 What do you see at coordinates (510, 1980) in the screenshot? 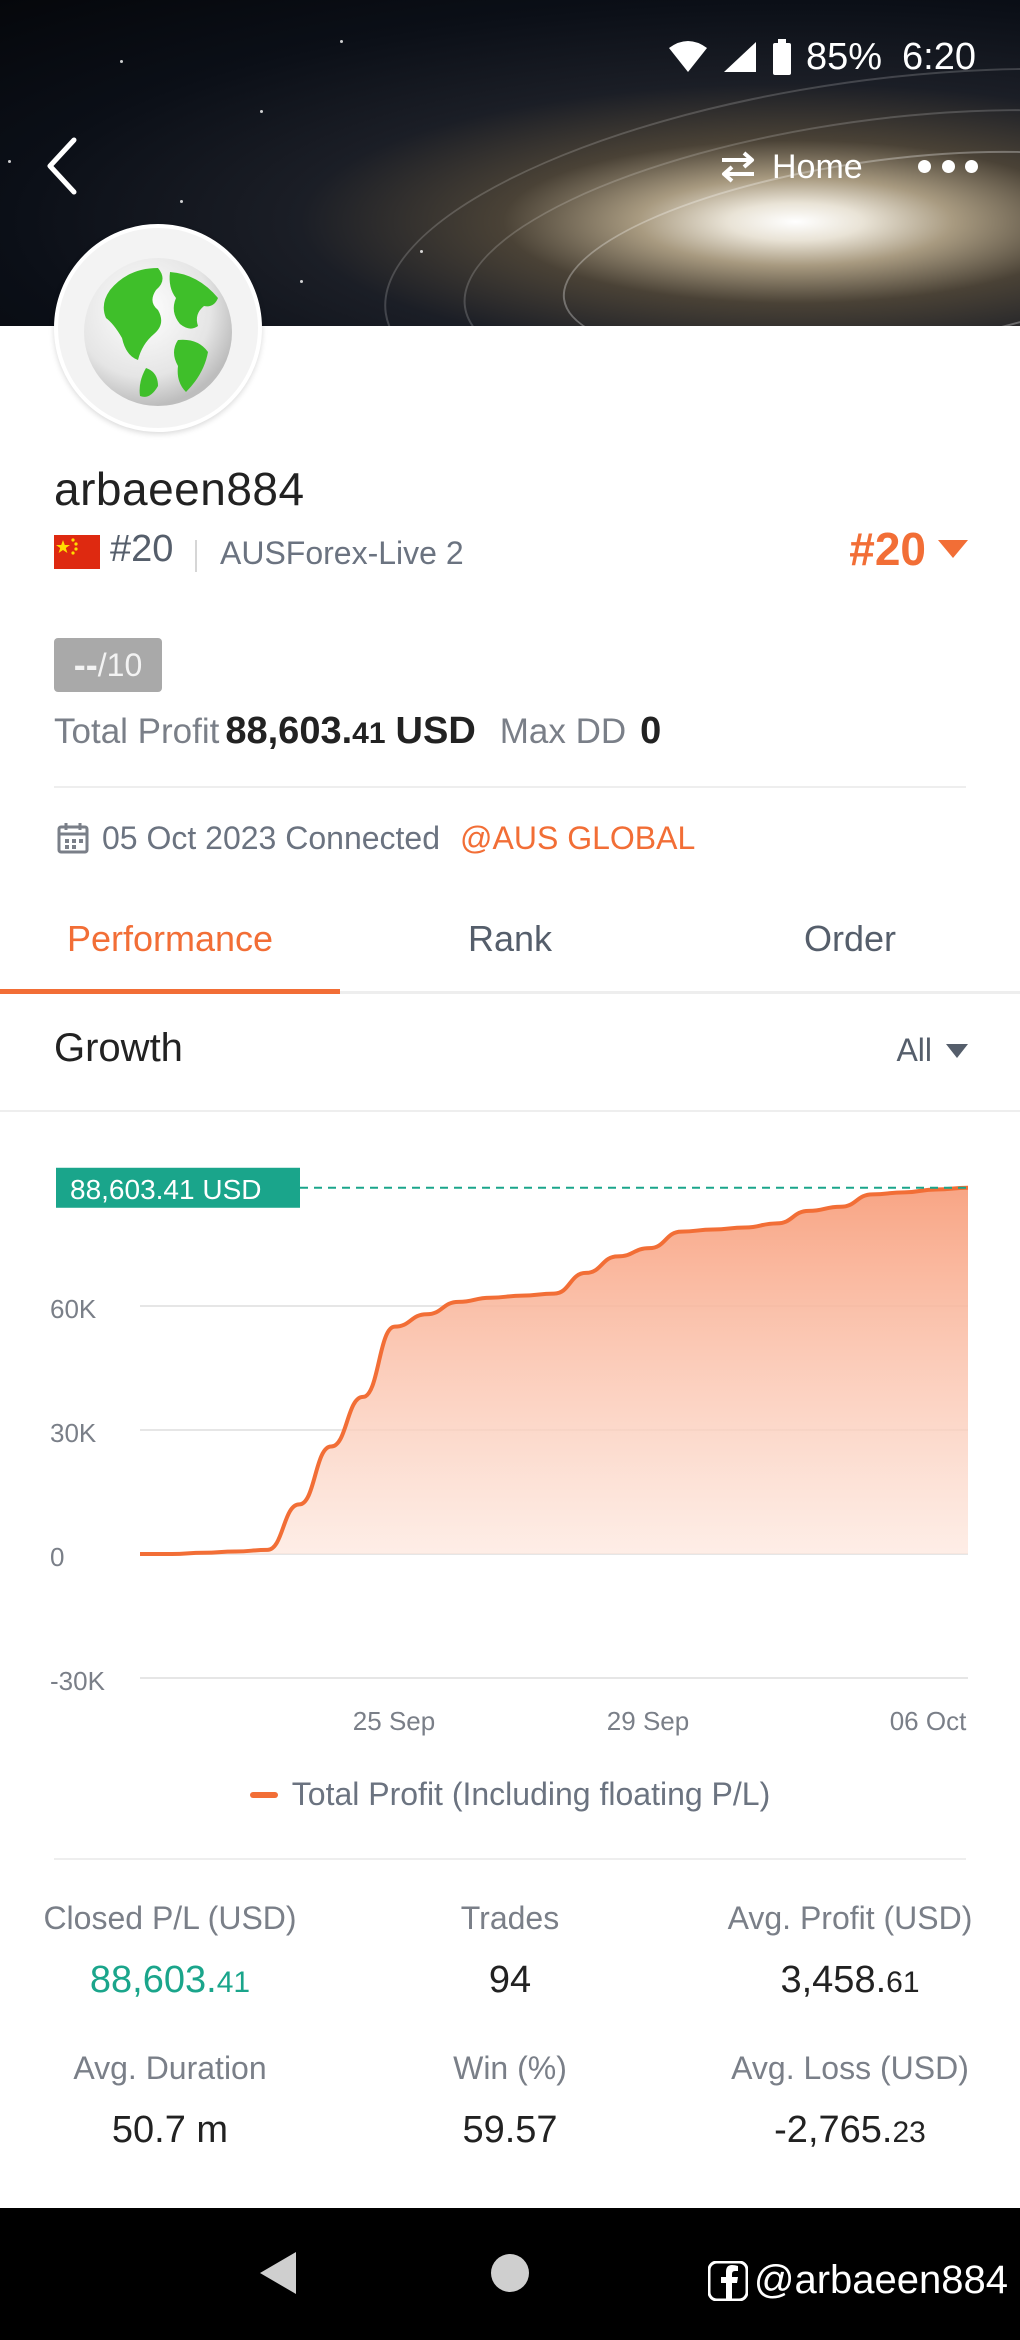
I see `trades-value: 94` at bounding box center [510, 1980].